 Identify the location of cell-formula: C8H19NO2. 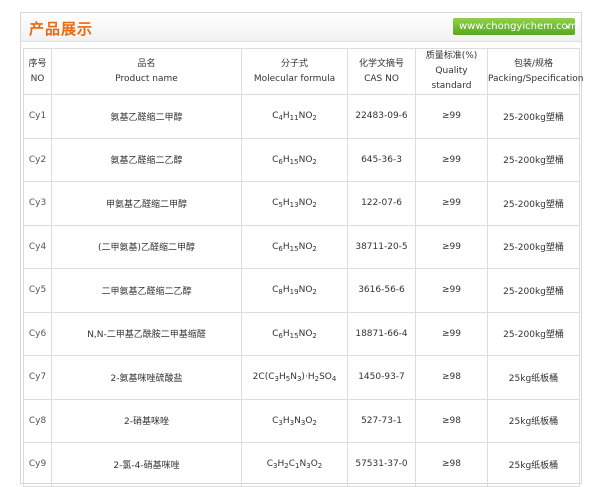
(294, 290).